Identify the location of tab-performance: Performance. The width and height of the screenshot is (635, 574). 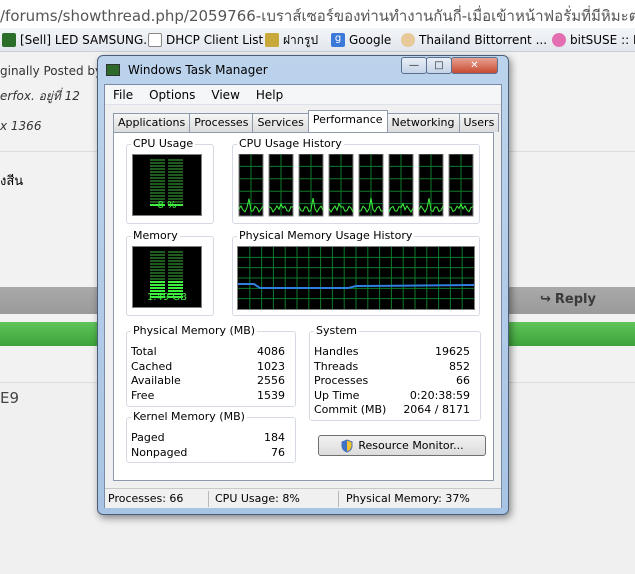
(347, 121).